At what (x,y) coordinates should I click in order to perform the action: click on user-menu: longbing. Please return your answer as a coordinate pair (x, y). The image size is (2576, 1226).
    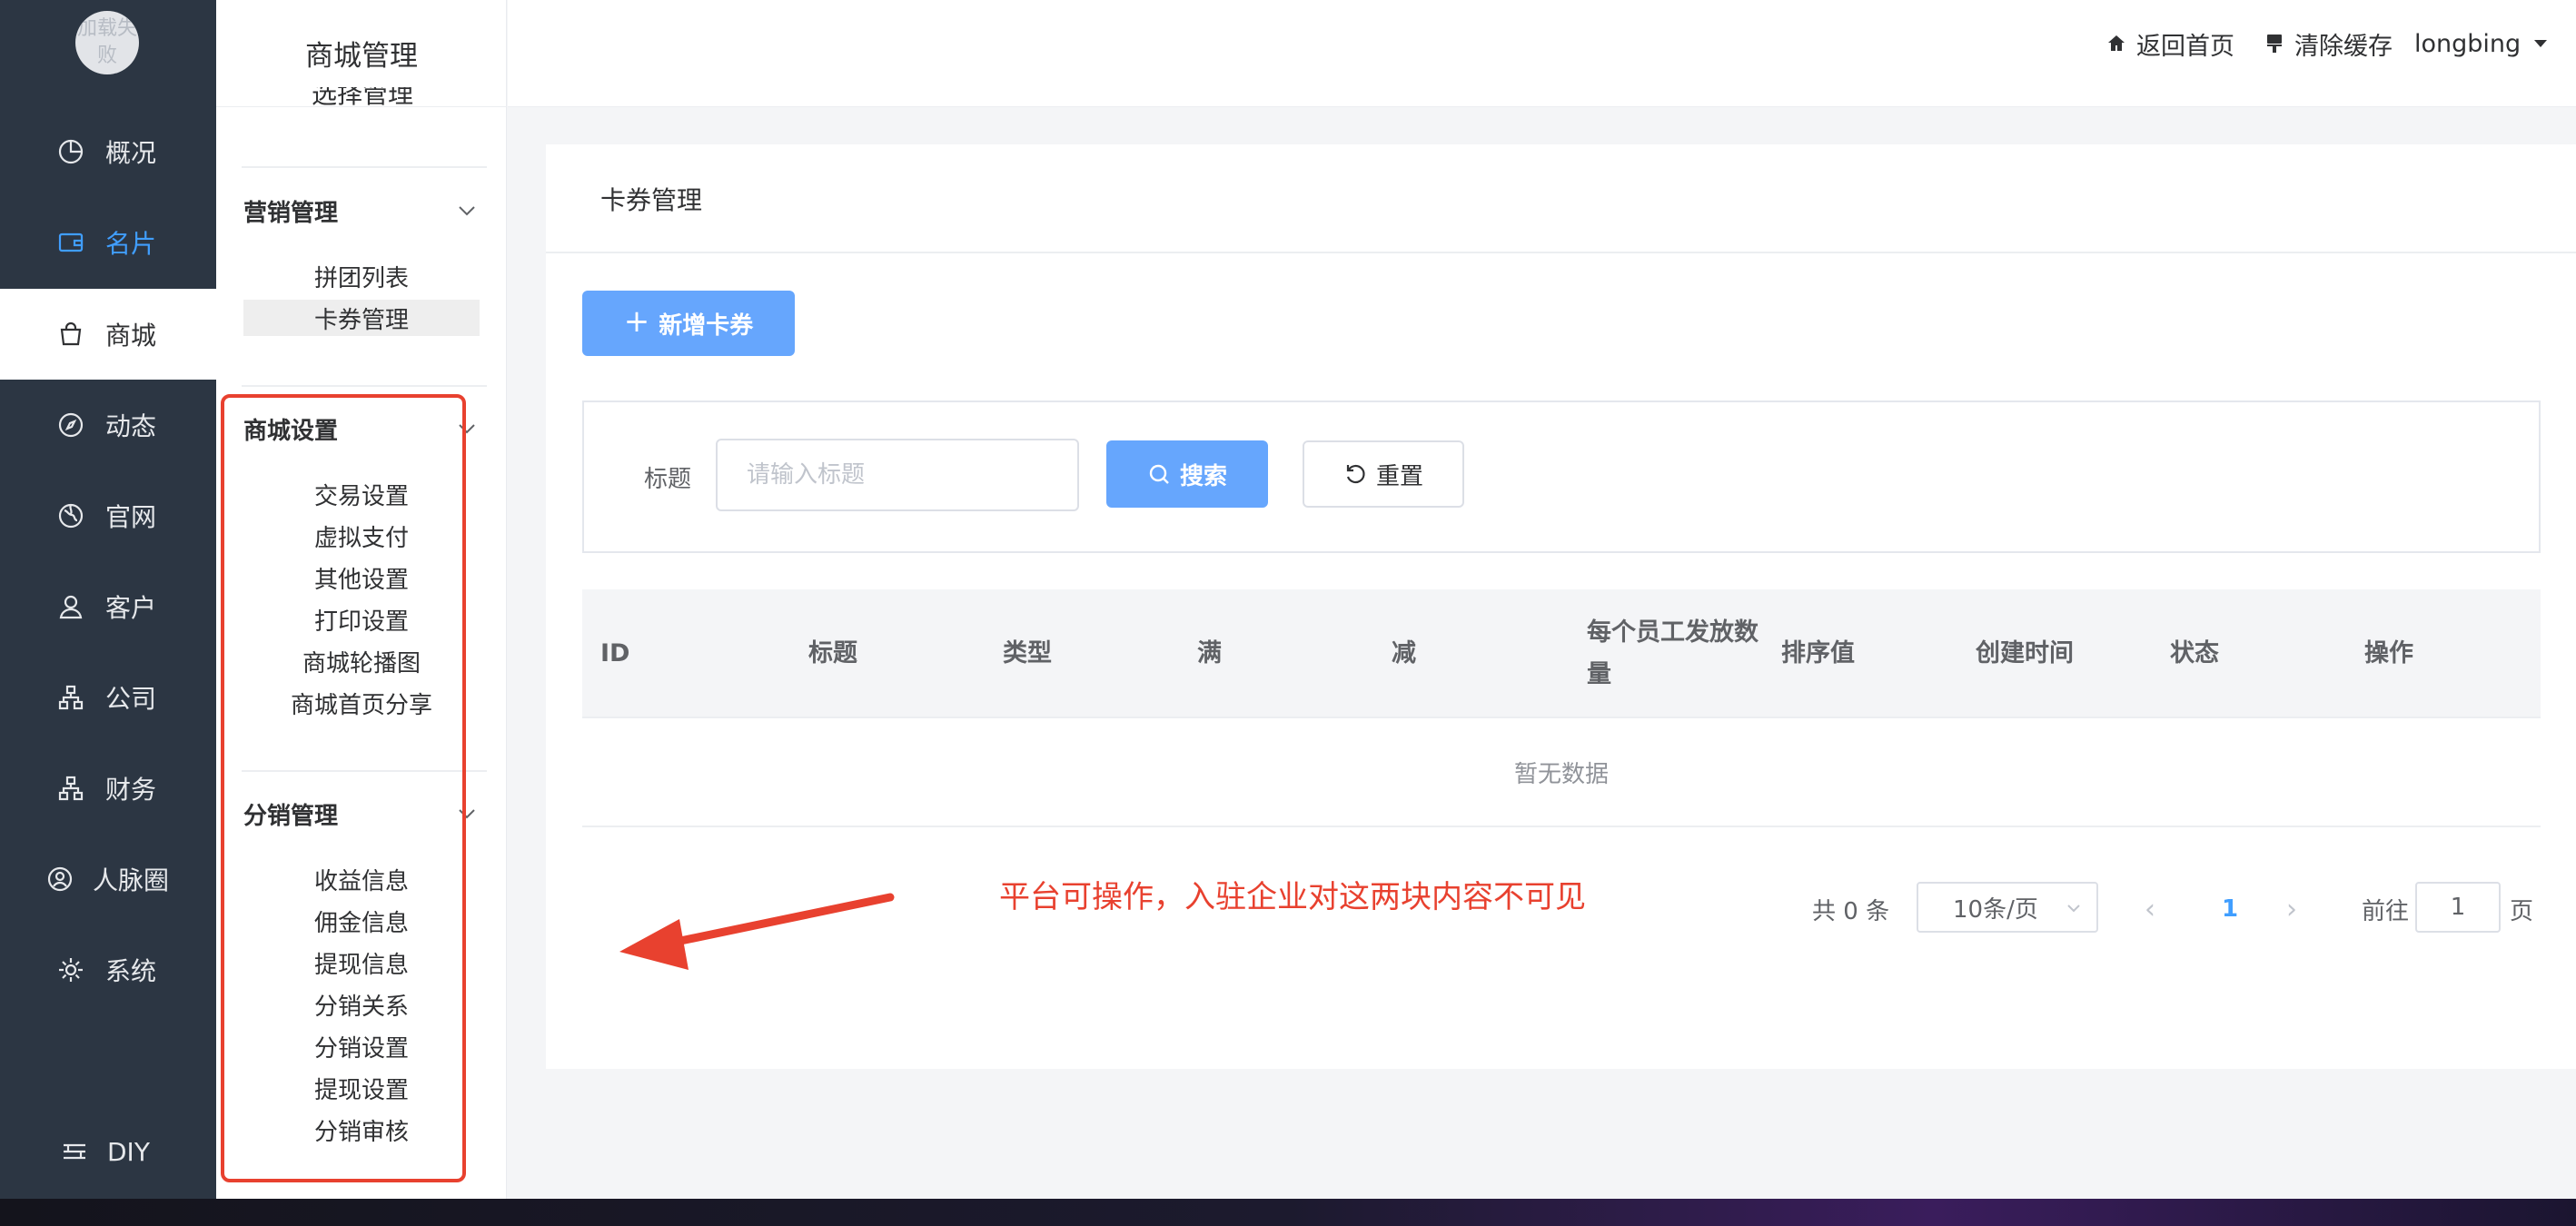
    Looking at the image, I should click on (2482, 43).